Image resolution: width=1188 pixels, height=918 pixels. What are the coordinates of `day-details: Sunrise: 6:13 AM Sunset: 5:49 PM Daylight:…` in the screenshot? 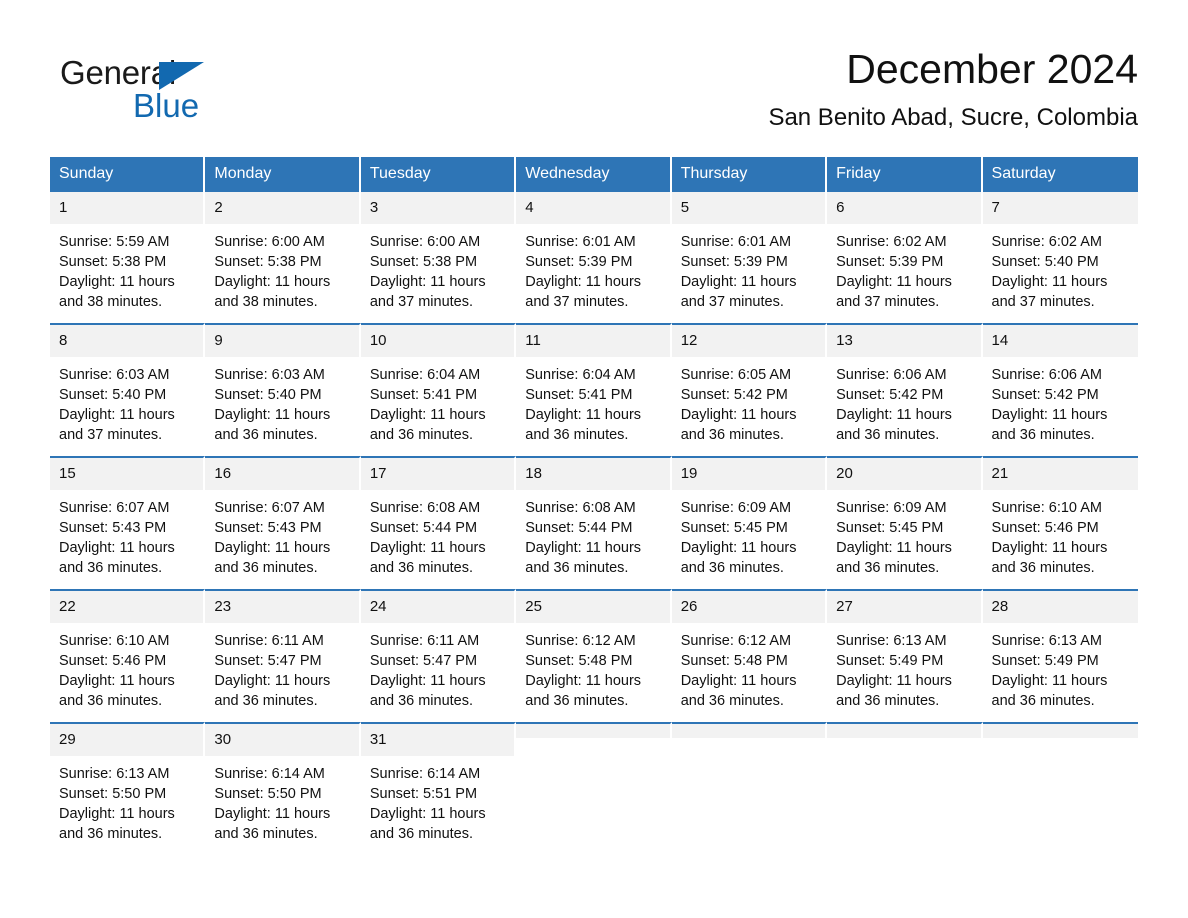 It's located at (903, 667).